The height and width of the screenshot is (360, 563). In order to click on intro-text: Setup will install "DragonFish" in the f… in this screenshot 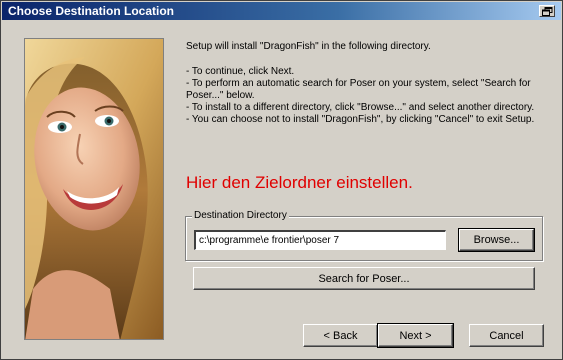, I will do `click(308, 46)`.